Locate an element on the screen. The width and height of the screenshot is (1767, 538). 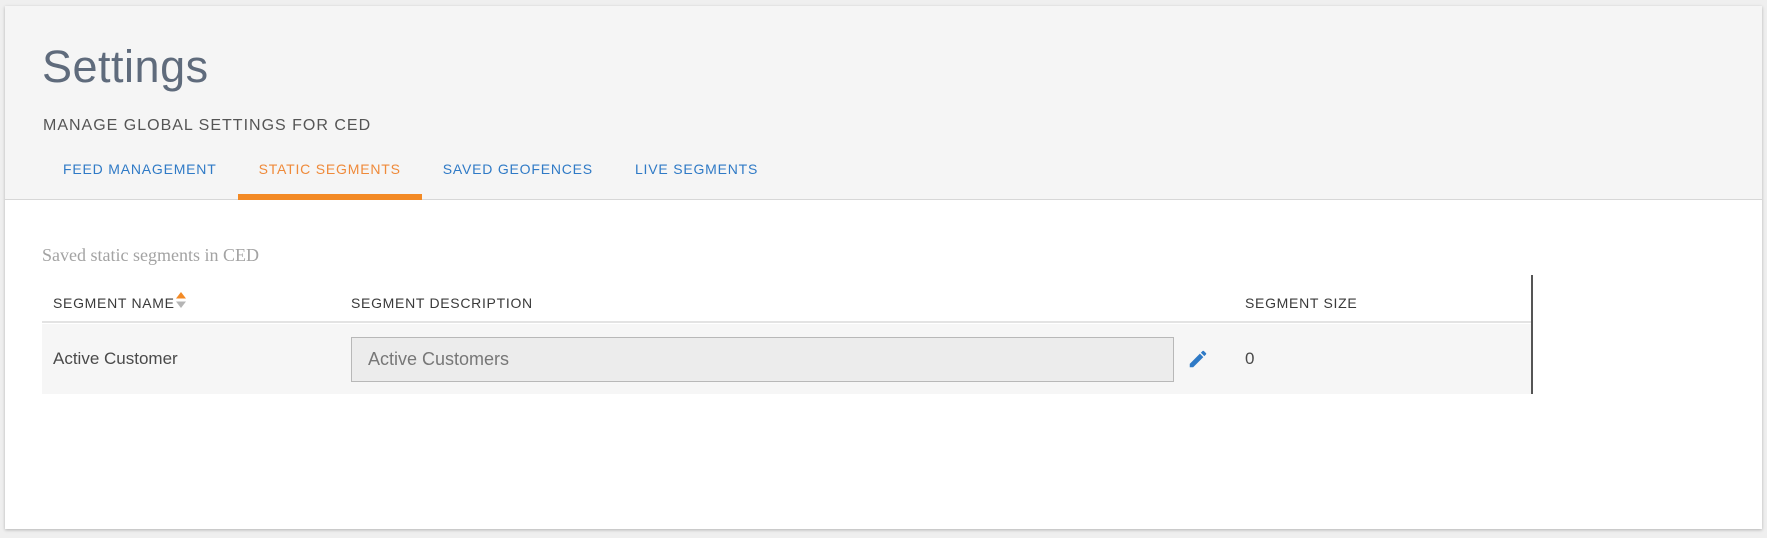
column-header-segment-size: SEGMENT SIZE is located at coordinates (1301, 303).